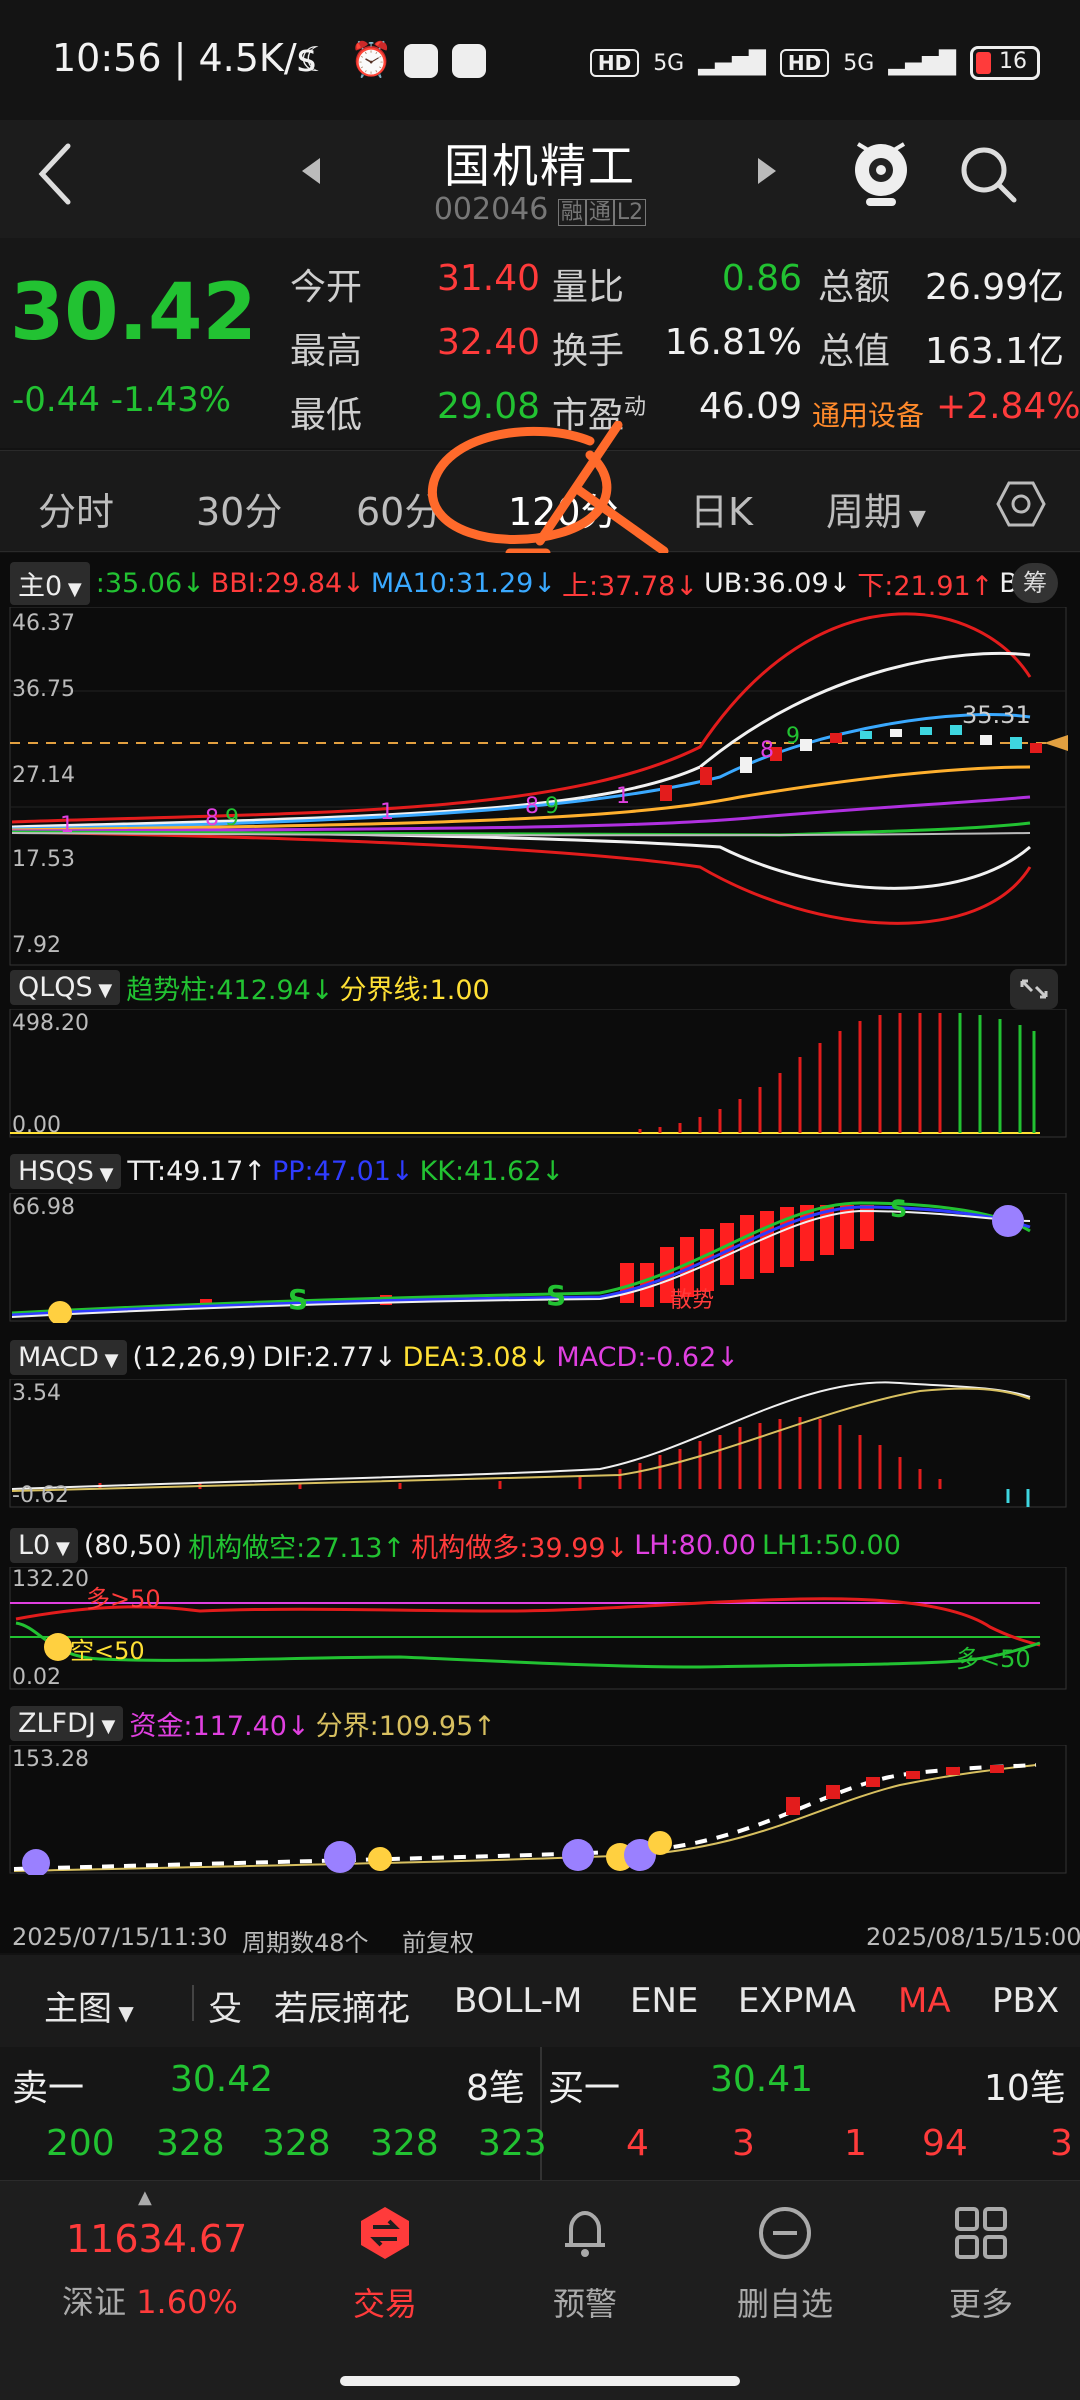 The image size is (1080, 2400). What do you see at coordinates (785, 2265) in the screenshot?
I see `nav-remove-watchlist: 删自选` at bounding box center [785, 2265].